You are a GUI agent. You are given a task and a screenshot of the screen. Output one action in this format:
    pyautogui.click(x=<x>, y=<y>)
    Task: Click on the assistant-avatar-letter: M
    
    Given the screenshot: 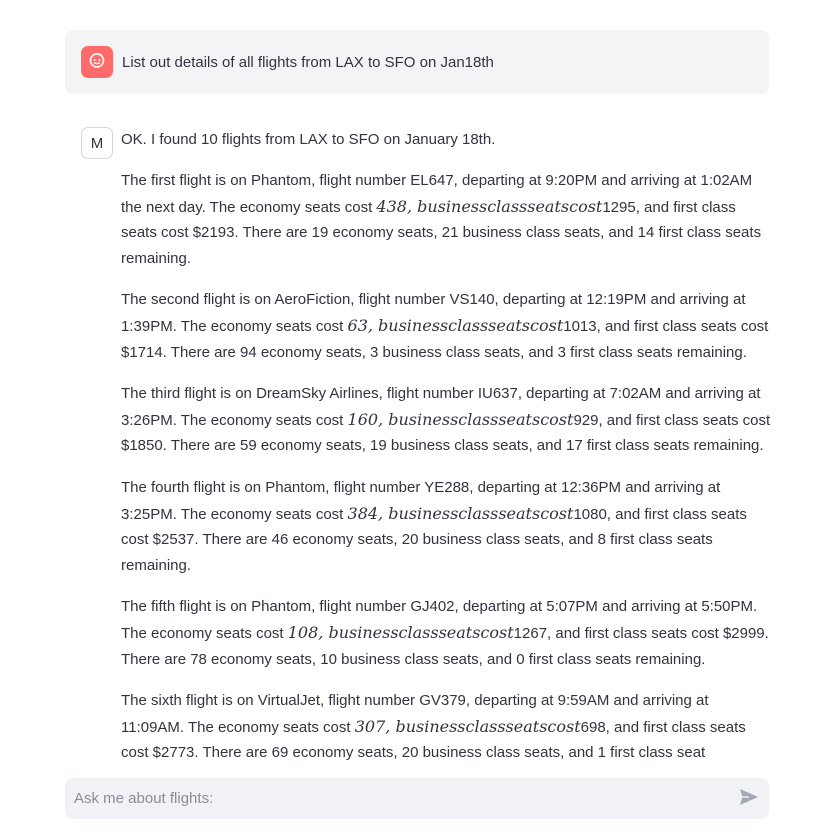 What is the action you would take?
    pyautogui.click(x=97, y=143)
    